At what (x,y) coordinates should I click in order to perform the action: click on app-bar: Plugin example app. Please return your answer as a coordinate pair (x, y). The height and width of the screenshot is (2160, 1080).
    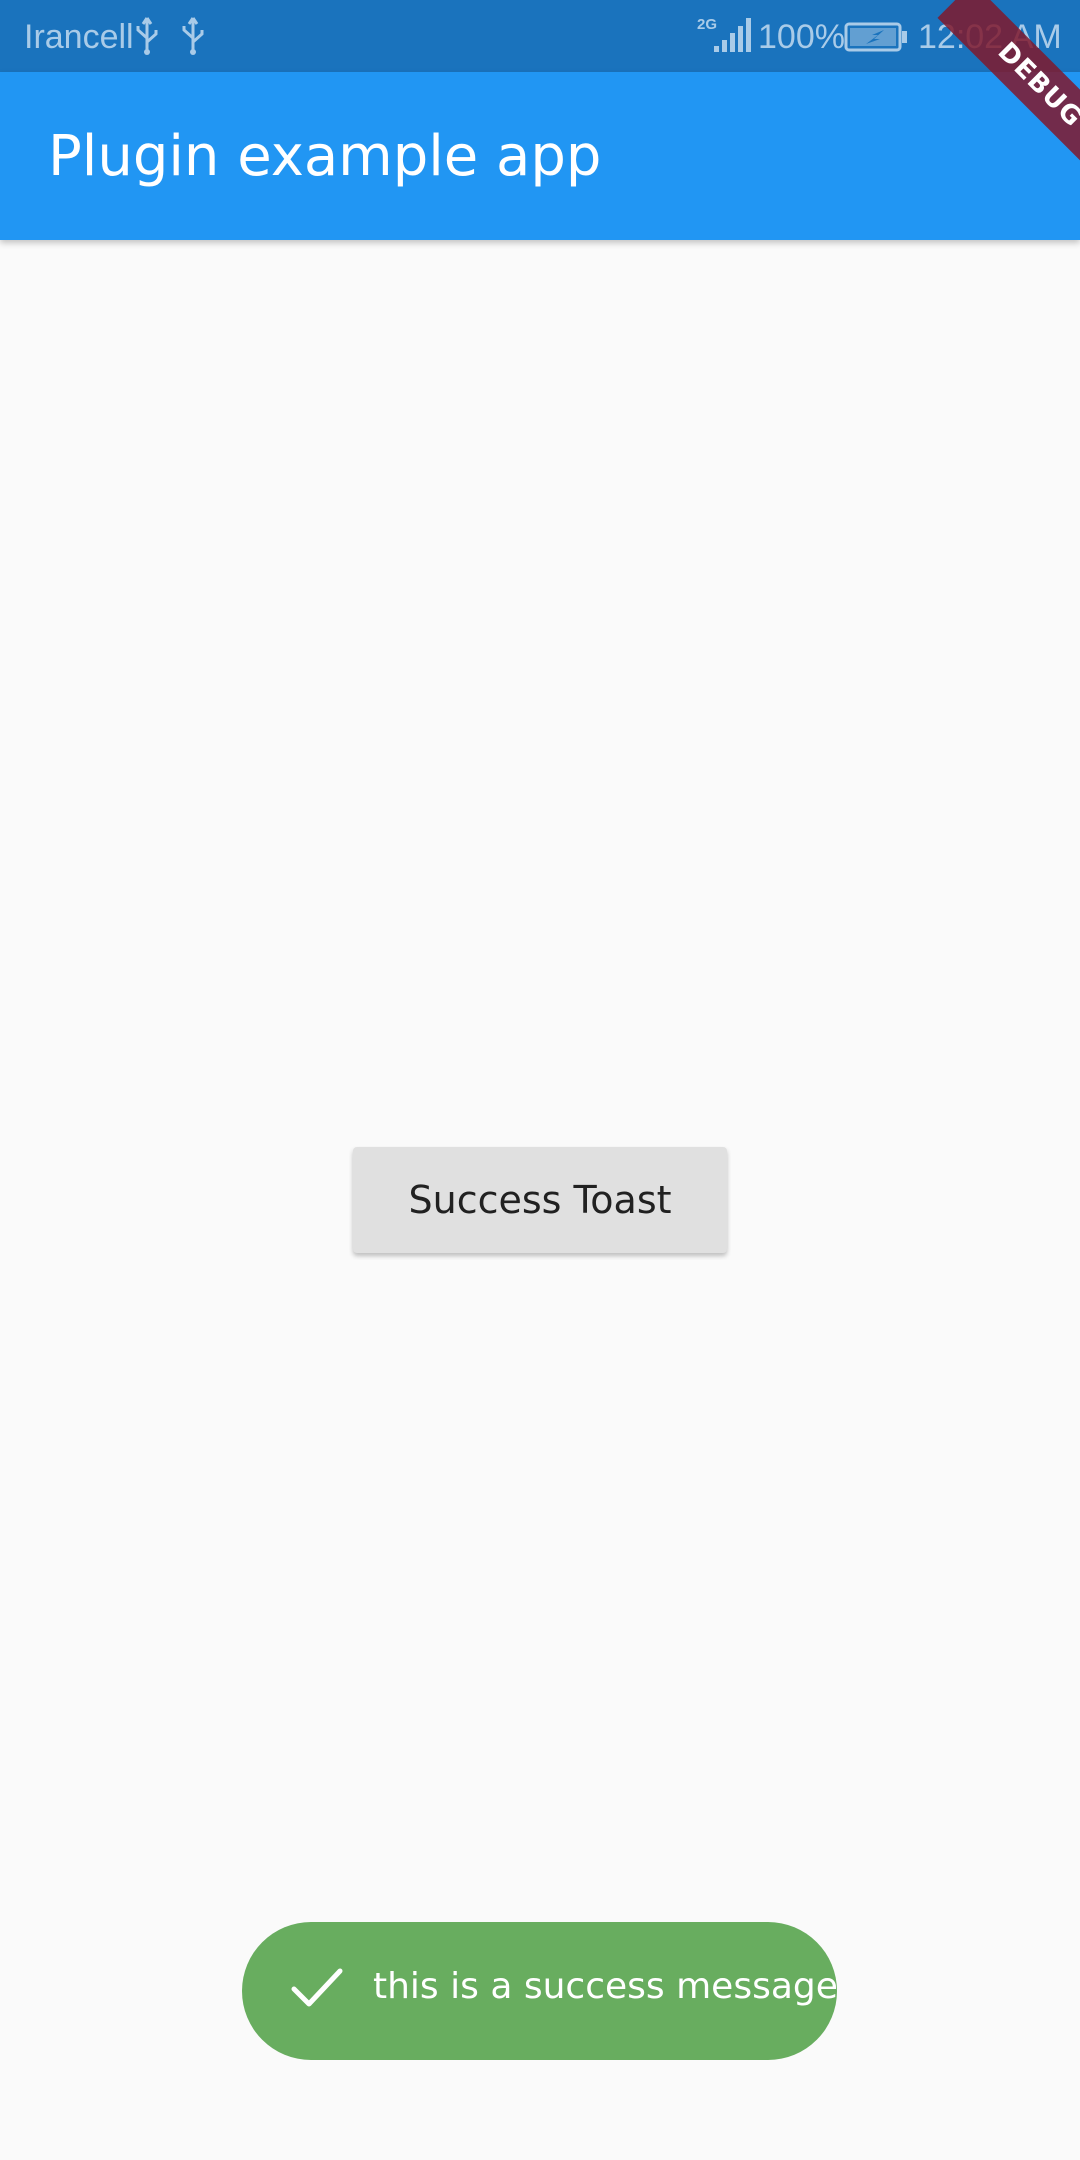
    Looking at the image, I should click on (540, 156).